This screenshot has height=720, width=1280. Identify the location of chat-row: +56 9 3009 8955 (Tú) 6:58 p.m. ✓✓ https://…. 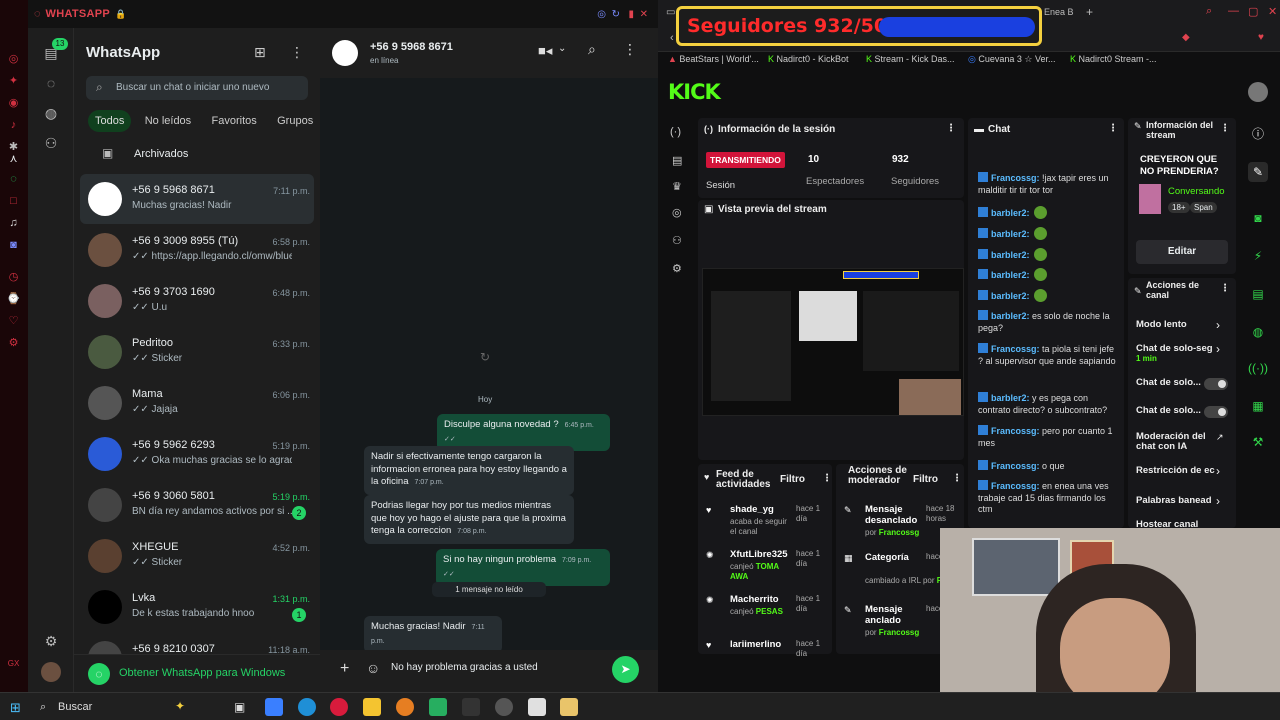
(197, 250).